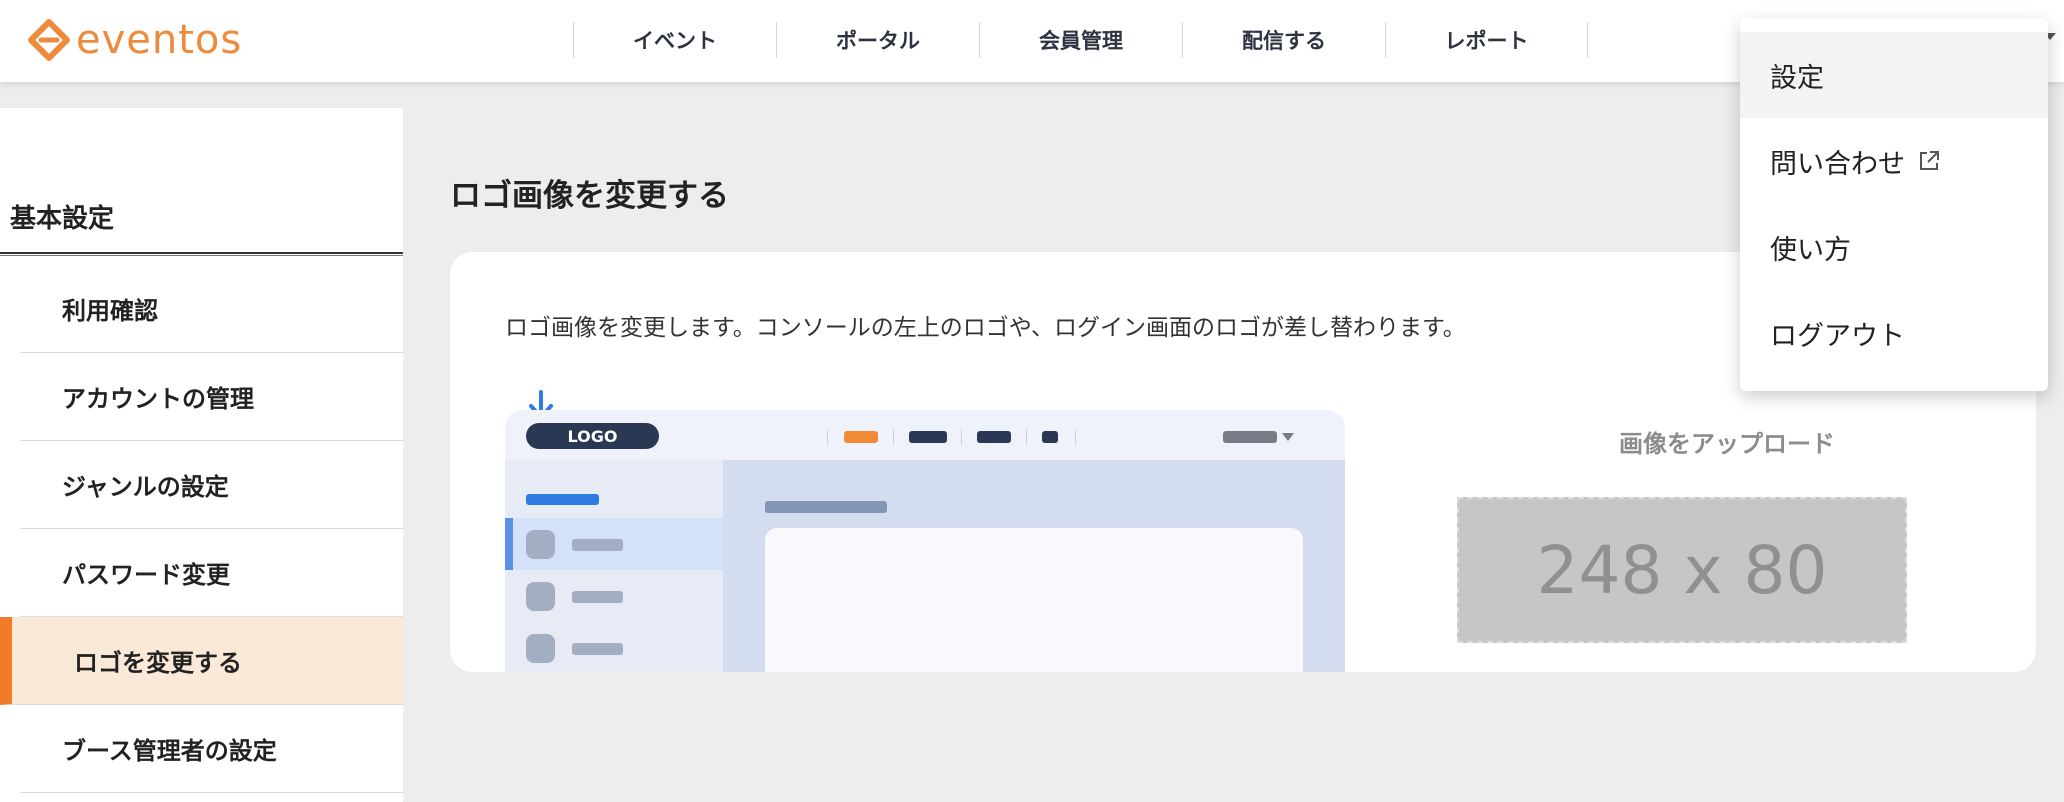  What do you see at coordinates (877, 40) in the screenshot?
I see `nav-item-portal: ポータル` at bounding box center [877, 40].